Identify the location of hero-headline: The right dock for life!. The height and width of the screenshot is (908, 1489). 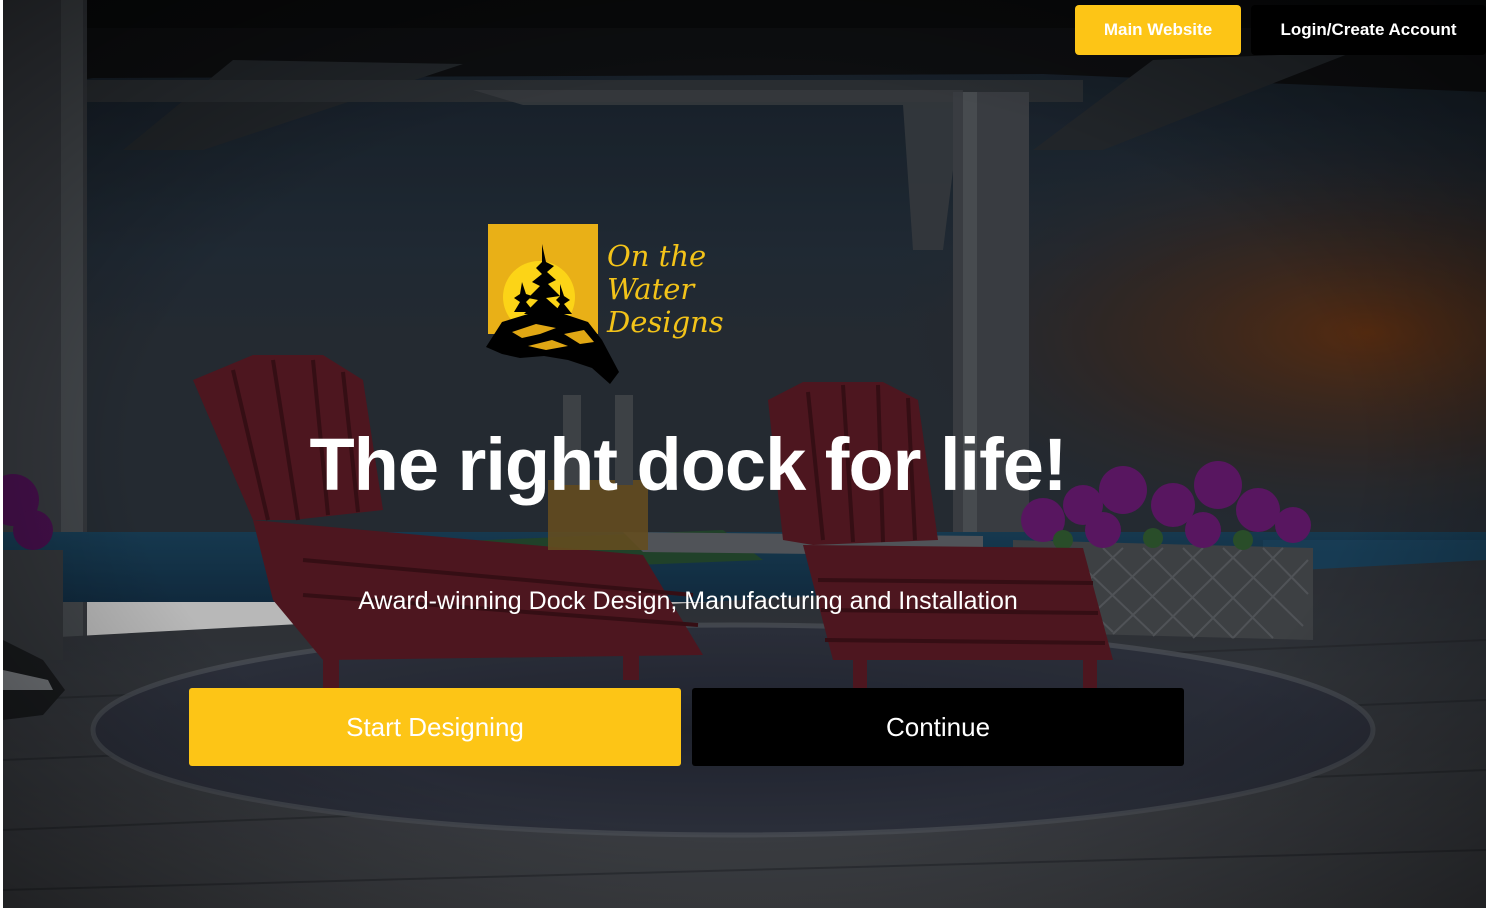
(688, 464).